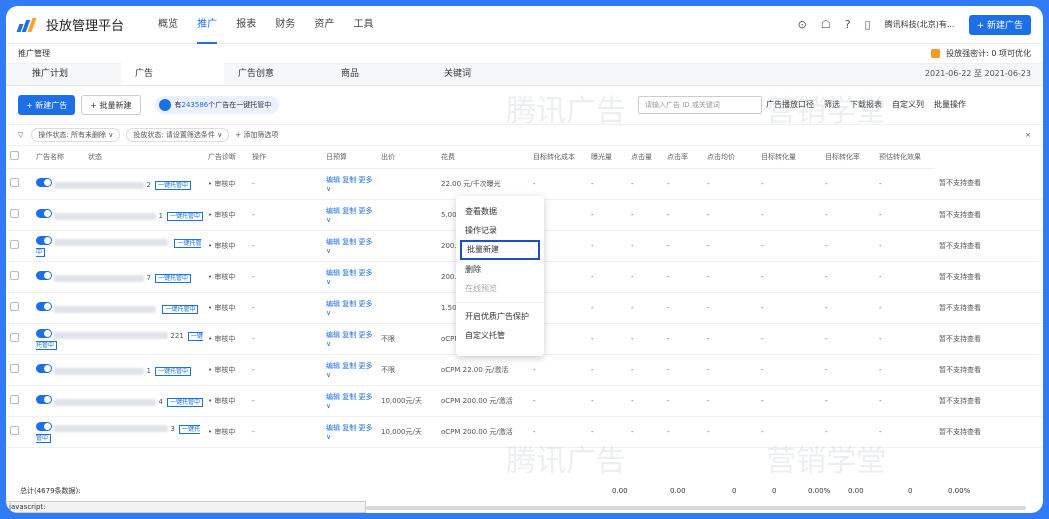 This screenshot has height=519, width=1049. What do you see at coordinates (500, 250) in the screenshot?
I see `menu-bulk-create: 批量新建` at bounding box center [500, 250].